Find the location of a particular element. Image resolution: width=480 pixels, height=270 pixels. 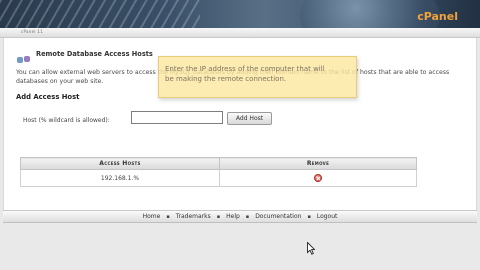

database-icon is located at coordinates (25, 59).